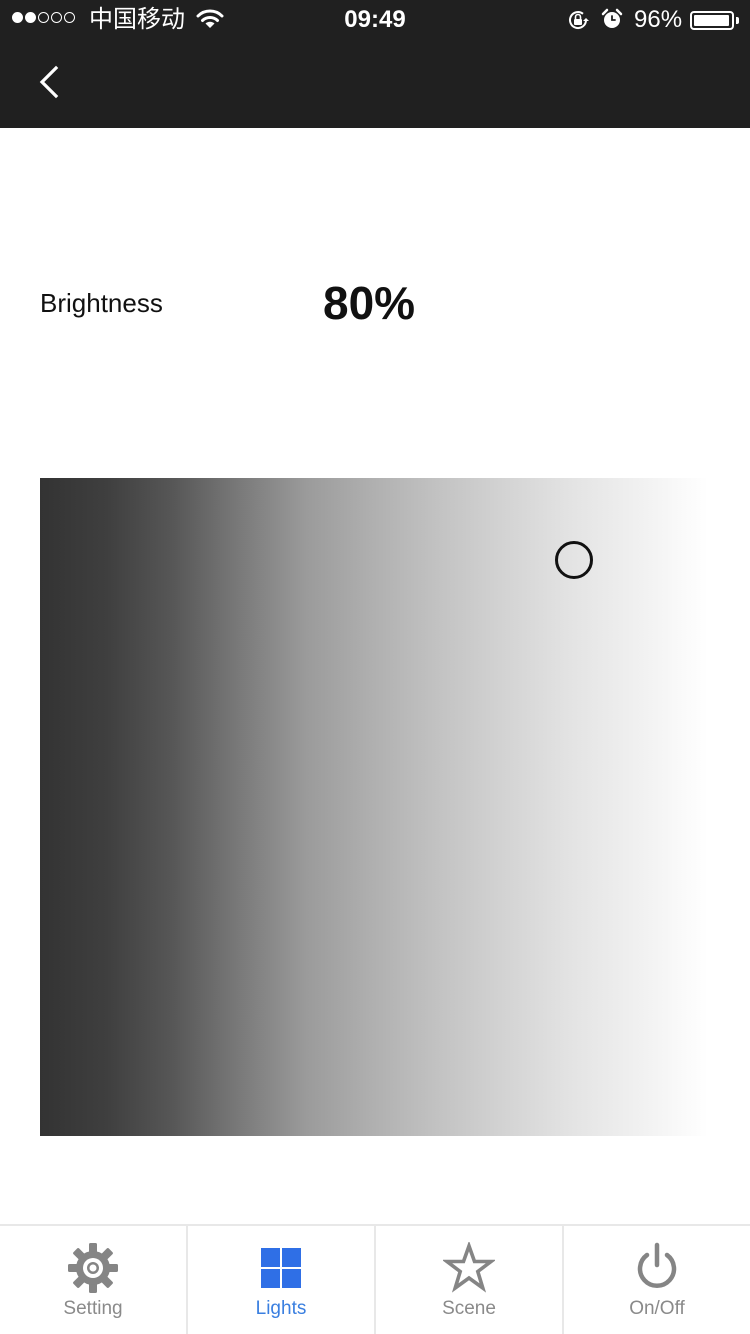  What do you see at coordinates (612, 18) in the screenshot?
I see `alarm-icon` at bounding box center [612, 18].